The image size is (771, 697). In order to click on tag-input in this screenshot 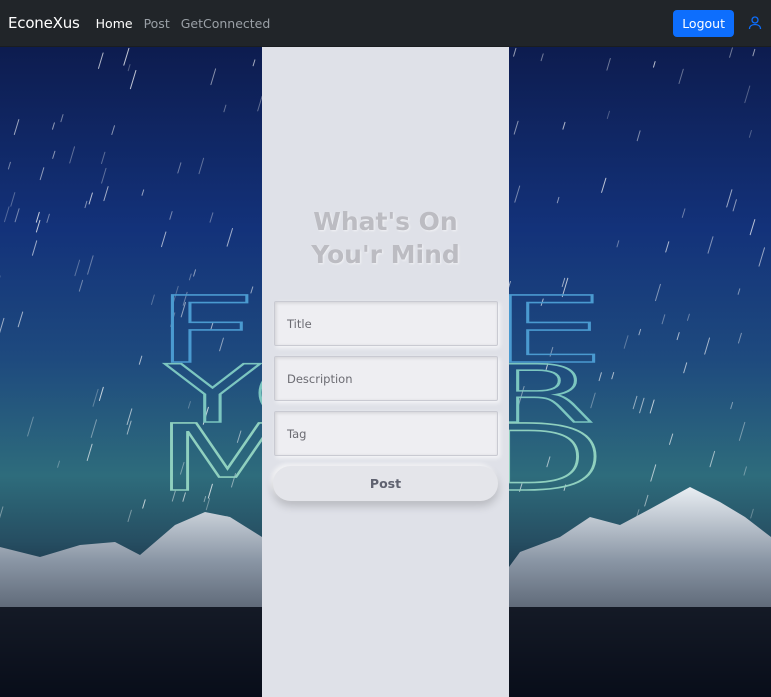, I will do `click(386, 433)`.